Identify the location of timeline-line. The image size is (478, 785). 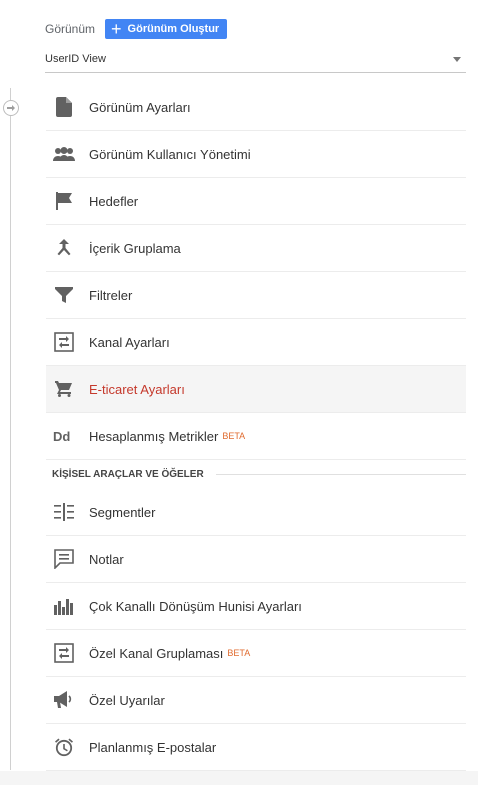
(10, 429).